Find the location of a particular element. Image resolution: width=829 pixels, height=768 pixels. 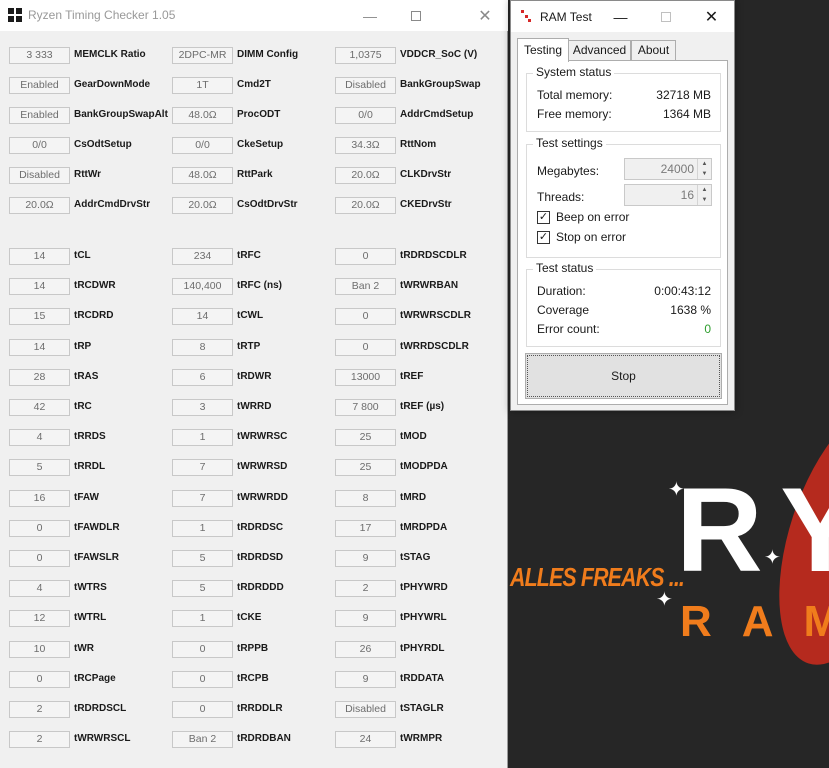

timing-label: tRCPB is located at coordinates (253, 678).